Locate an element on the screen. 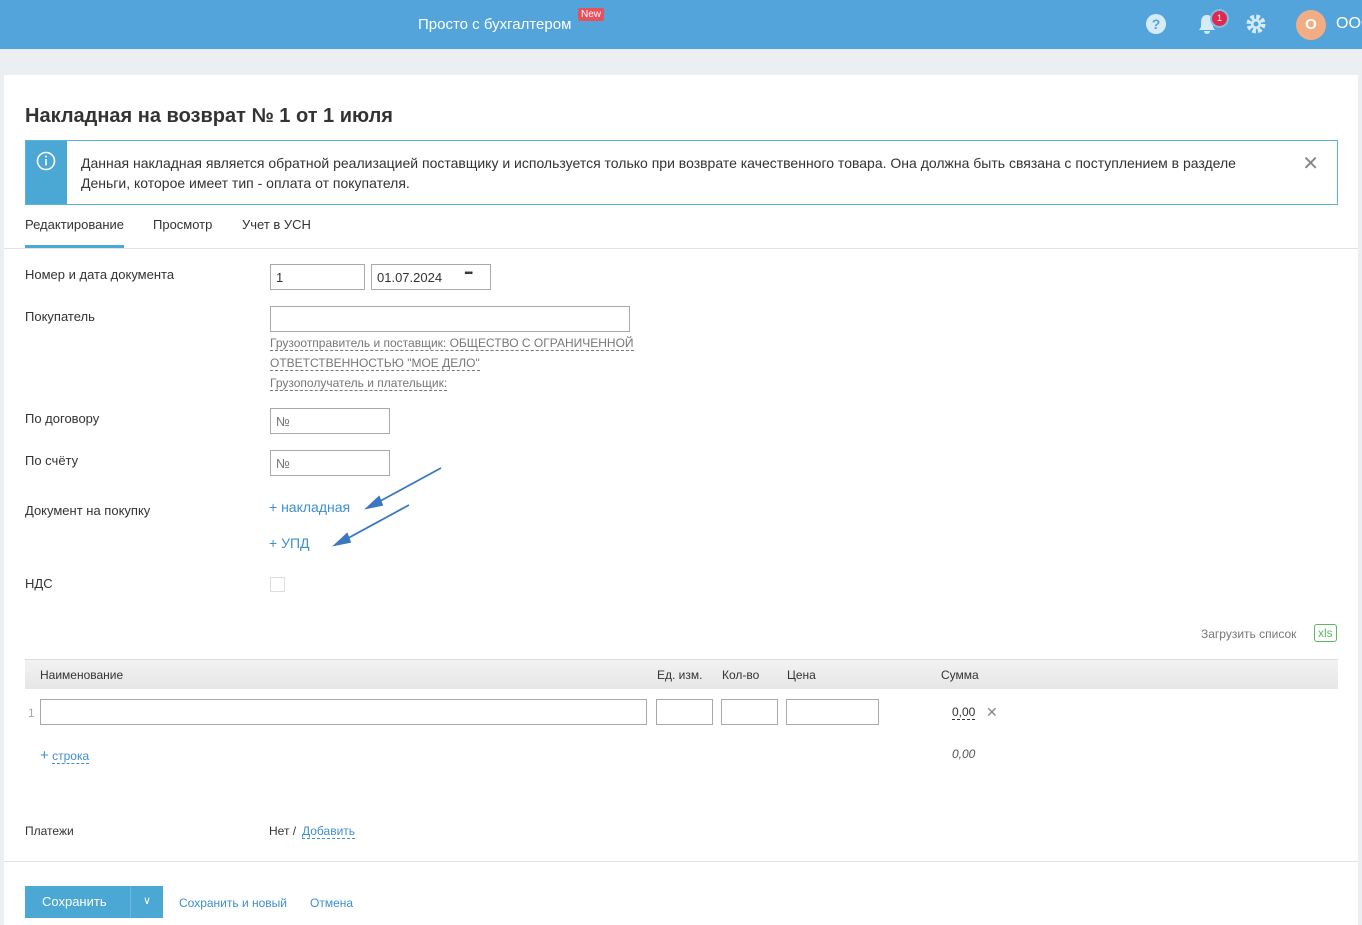 The height and width of the screenshot is (925, 1362). col-qty: Кол-во is located at coordinates (741, 675).